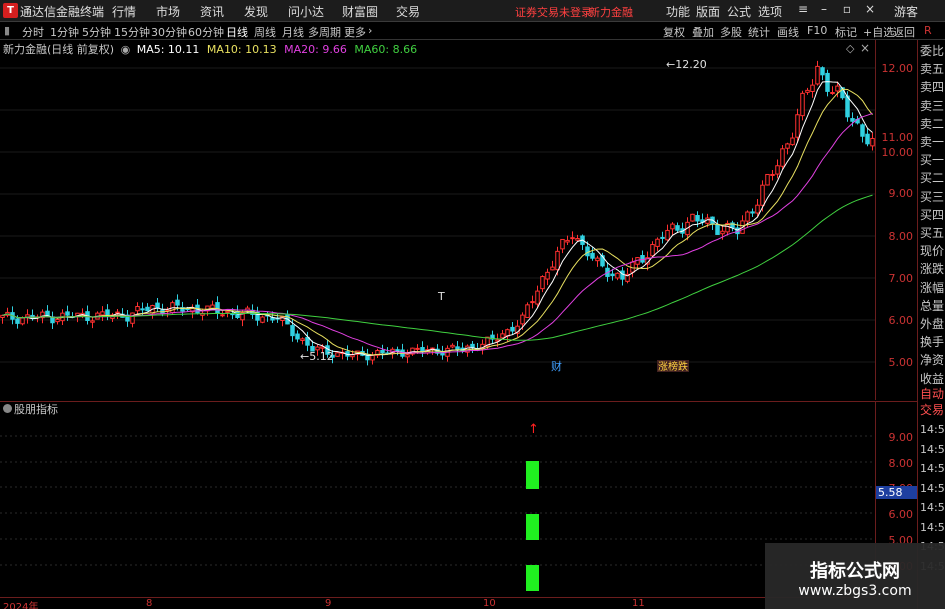  I want to click on f10-button: F10, so click(817, 30).